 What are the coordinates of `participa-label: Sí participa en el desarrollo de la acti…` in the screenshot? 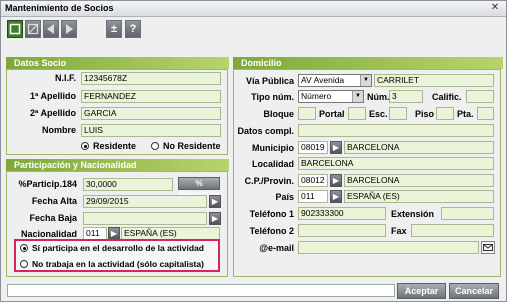 It's located at (118, 248).